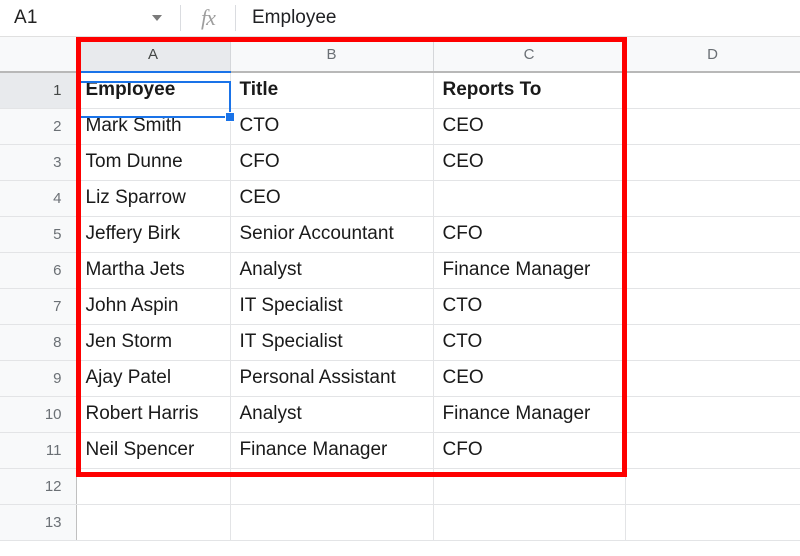  Describe the element at coordinates (712, 126) in the screenshot. I see `cell-d2` at that location.